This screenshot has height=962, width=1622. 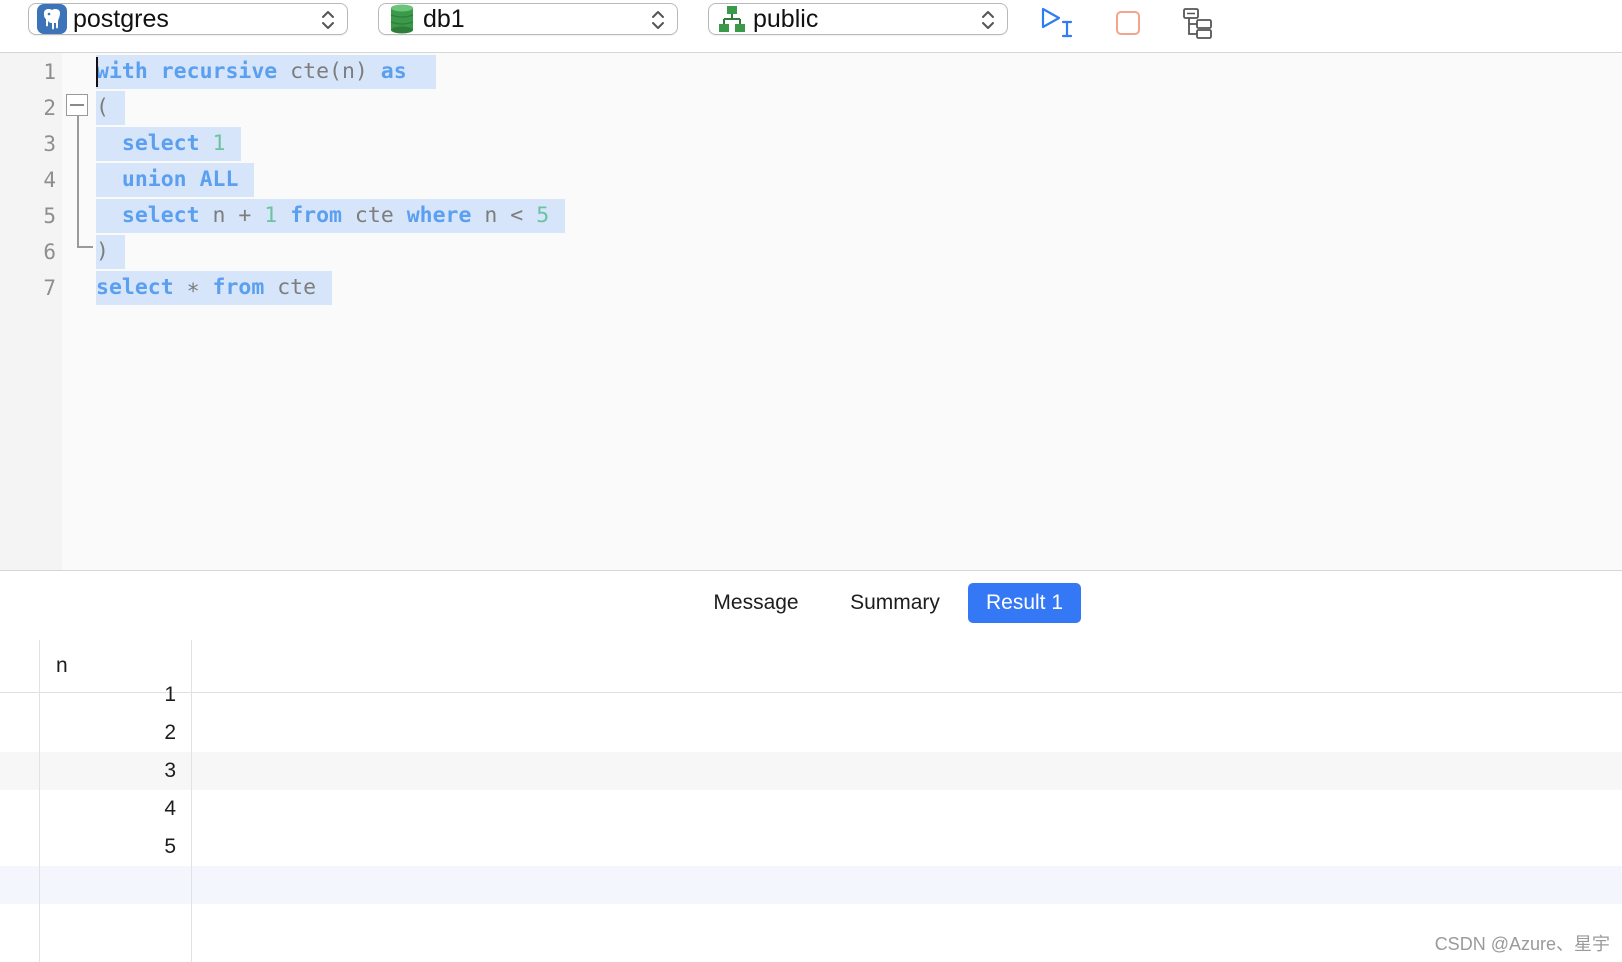 What do you see at coordinates (108, 695) in the screenshot?
I see `table-cell: 1` at bounding box center [108, 695].